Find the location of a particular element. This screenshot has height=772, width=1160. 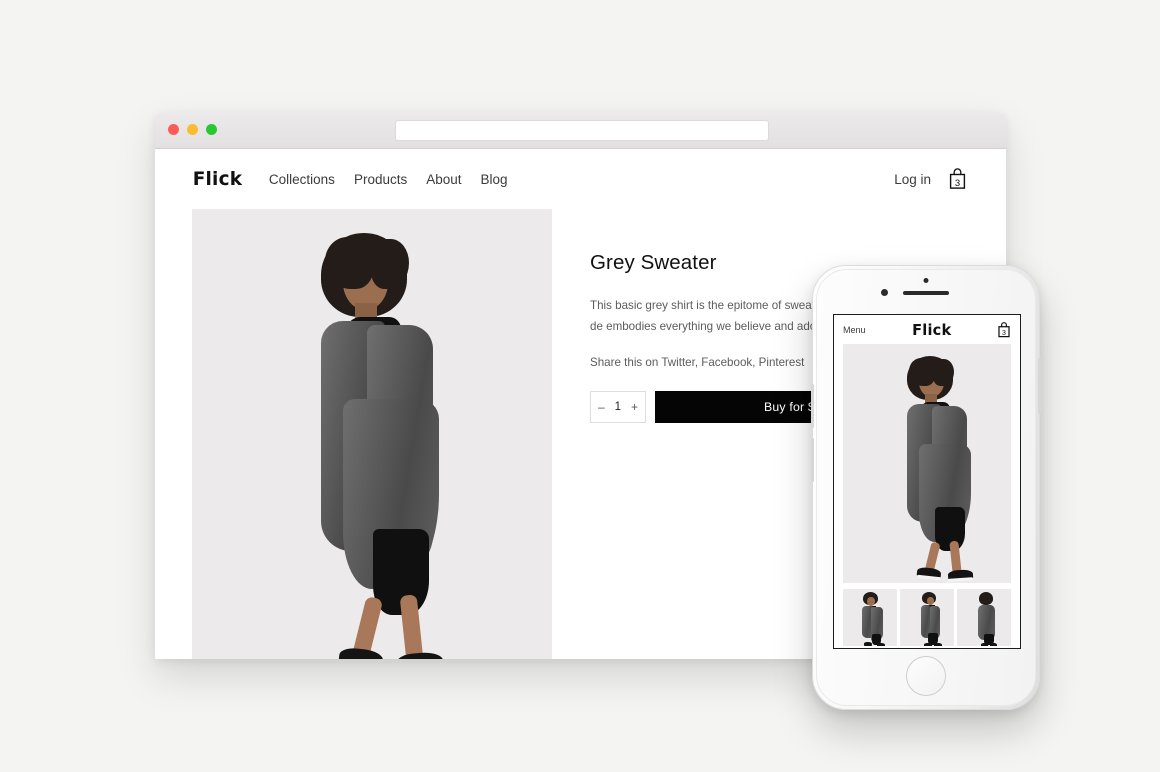

mobile-cart-count-badge: 3 is located at coordinates (1004, 333).